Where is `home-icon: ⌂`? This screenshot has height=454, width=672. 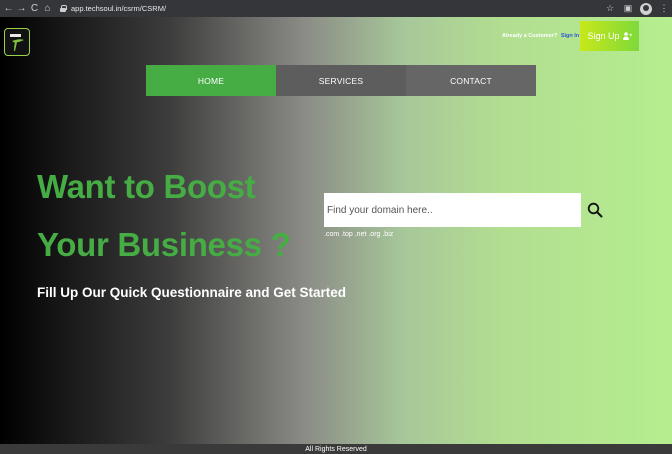
home-icon: ⌂ is located at coordinates (47, 8).